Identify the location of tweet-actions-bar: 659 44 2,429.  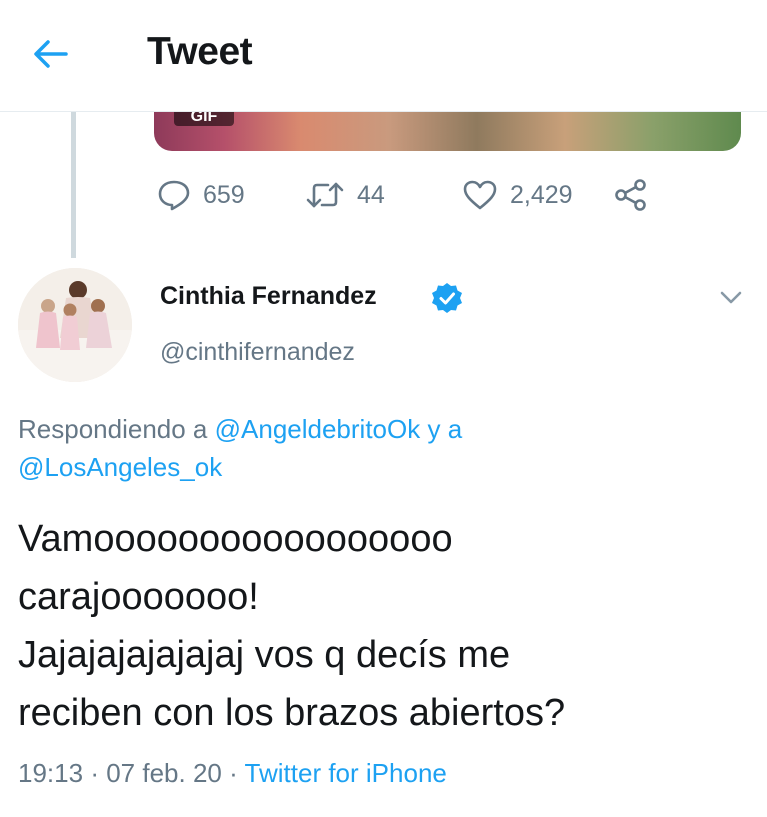
(407, 195).